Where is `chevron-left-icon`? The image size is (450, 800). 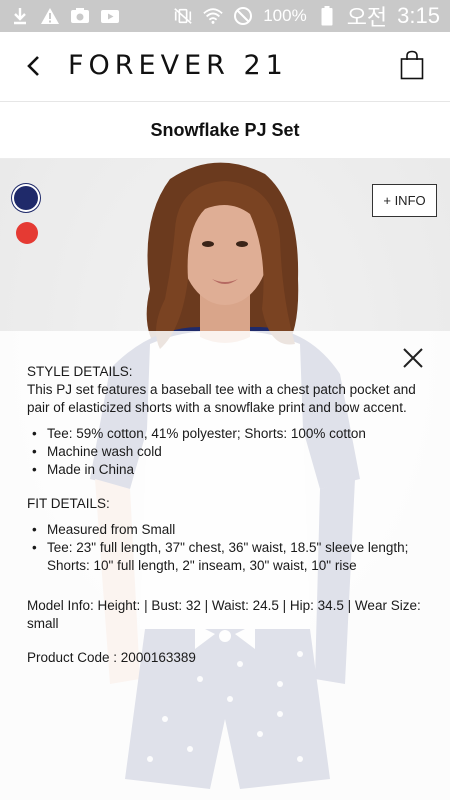
chevron-left-icon is located at coordinates (34, 68).